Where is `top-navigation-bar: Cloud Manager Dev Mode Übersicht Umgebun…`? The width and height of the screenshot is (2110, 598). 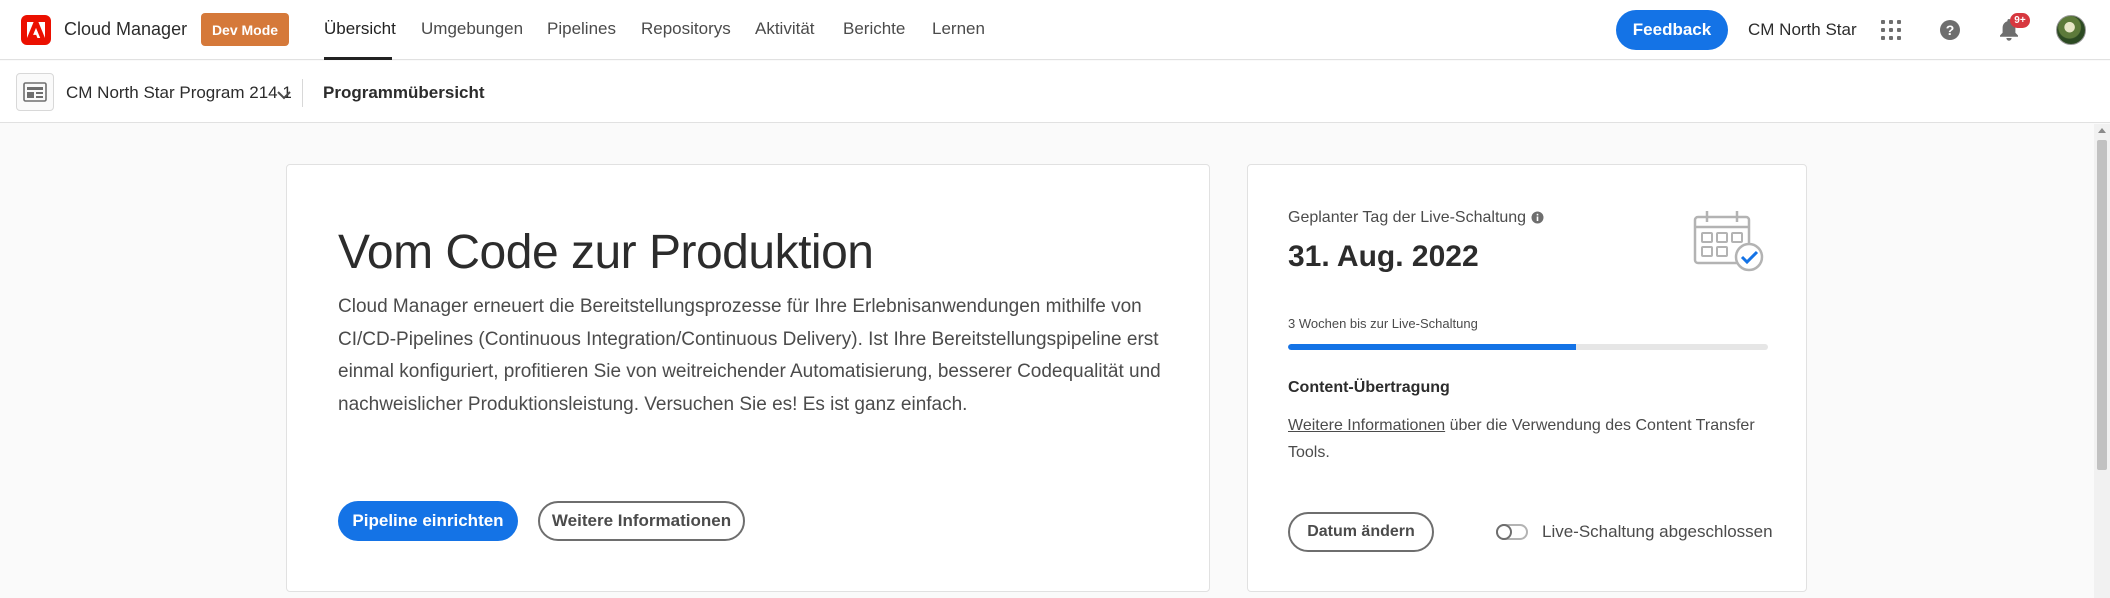
top-navigation-bar: Cloud Manager Dev Mode Übersicht Umgebun… is located at coordinates (1055, 30).